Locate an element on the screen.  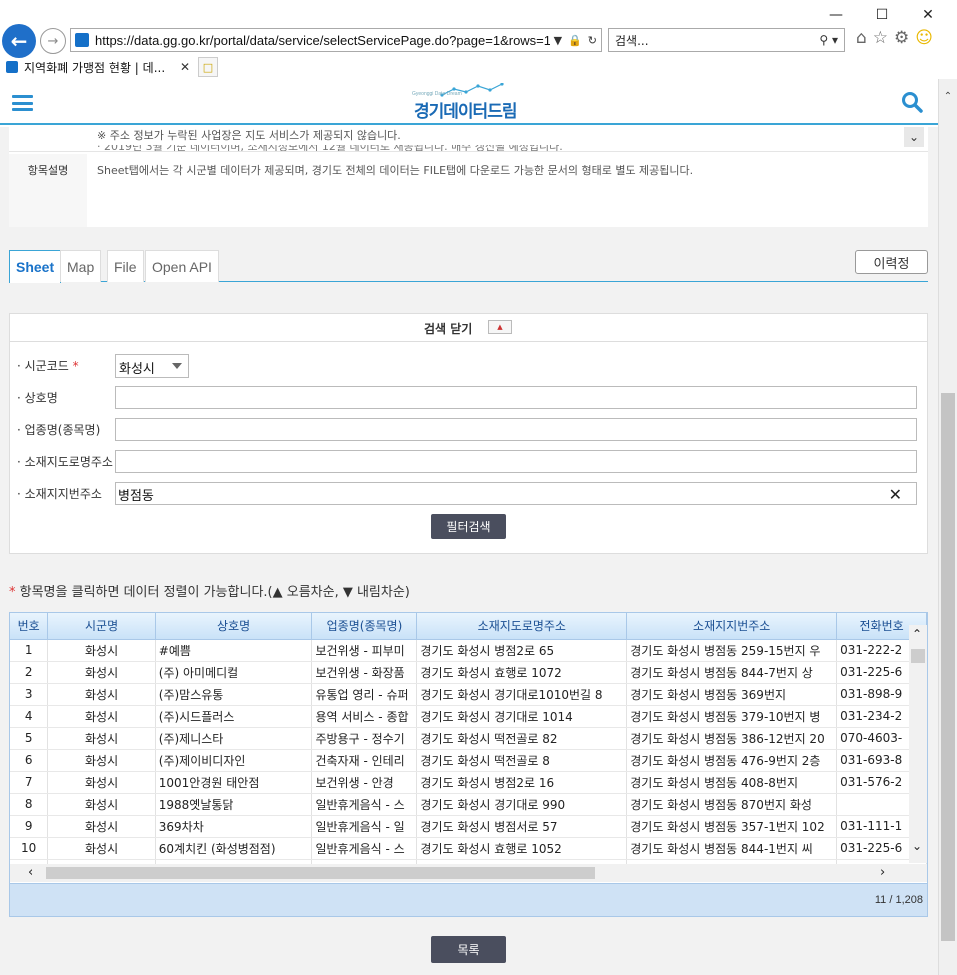
filter-label-road-address: · 소재지도로명주소 is located at coordinates (65, 462).